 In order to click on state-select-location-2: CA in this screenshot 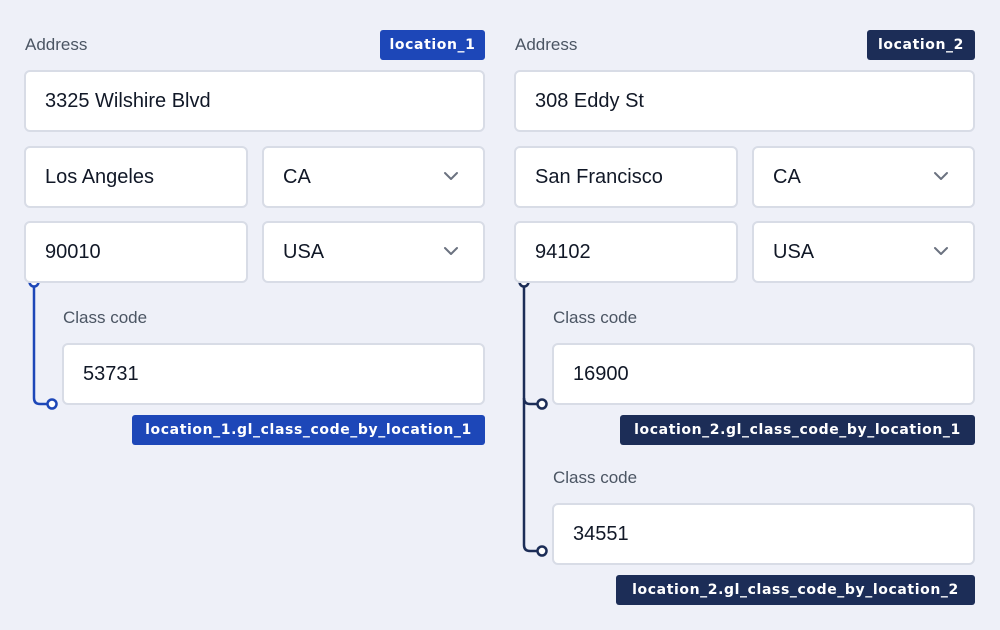, I will do `click(863, 177)`.